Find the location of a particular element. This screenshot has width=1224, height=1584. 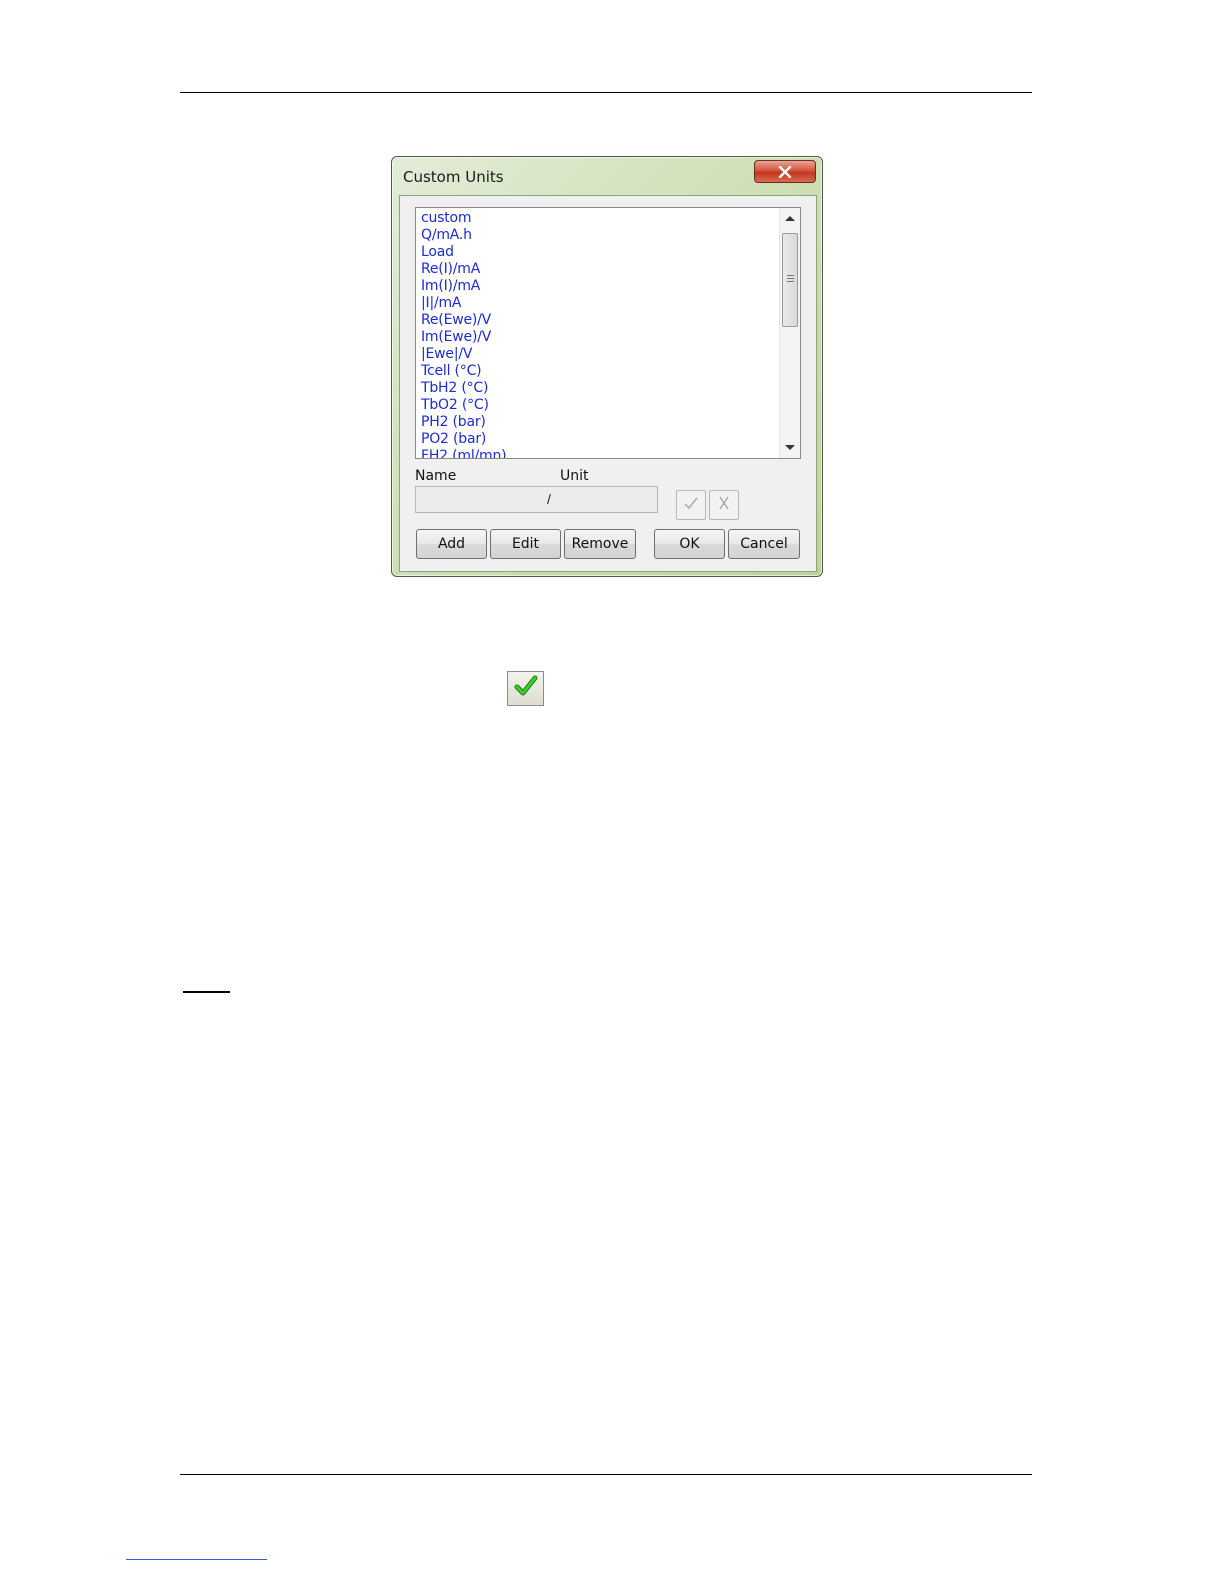

x-icon is located at coordinates (724, 505).